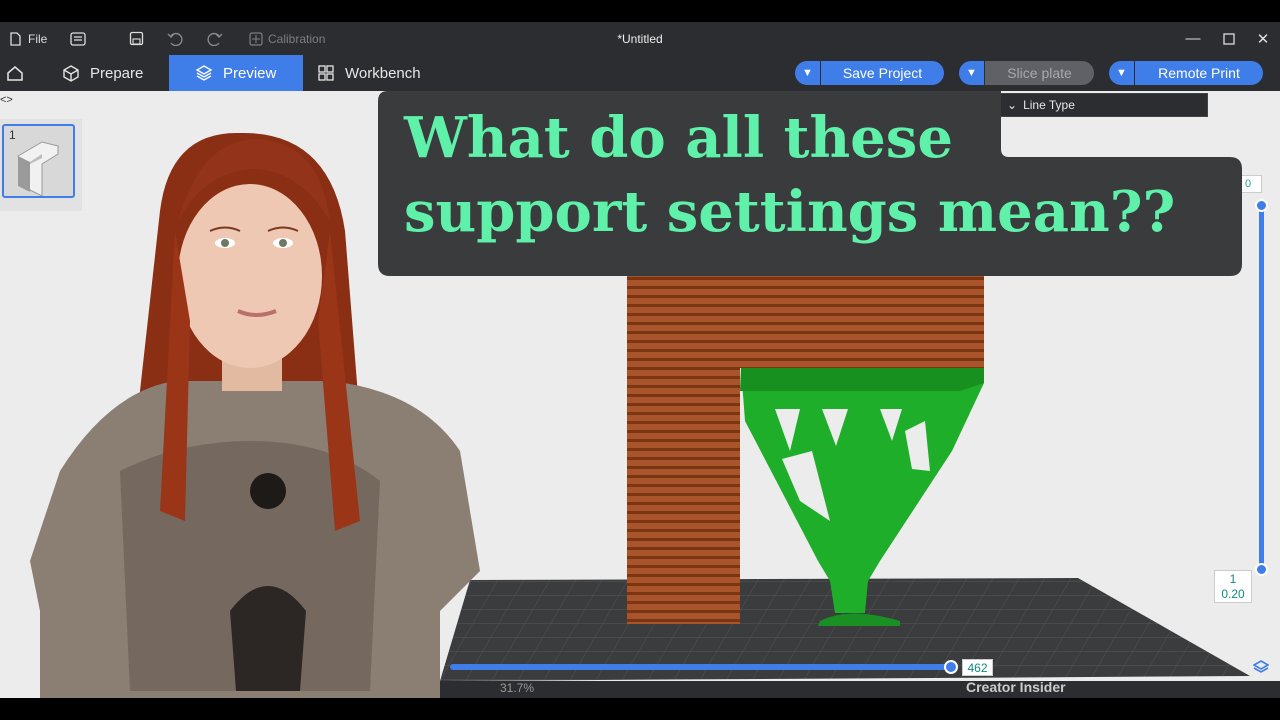 The image size is (1280, 720). I want to click on window-title: *Untitled, so click(640, 38).